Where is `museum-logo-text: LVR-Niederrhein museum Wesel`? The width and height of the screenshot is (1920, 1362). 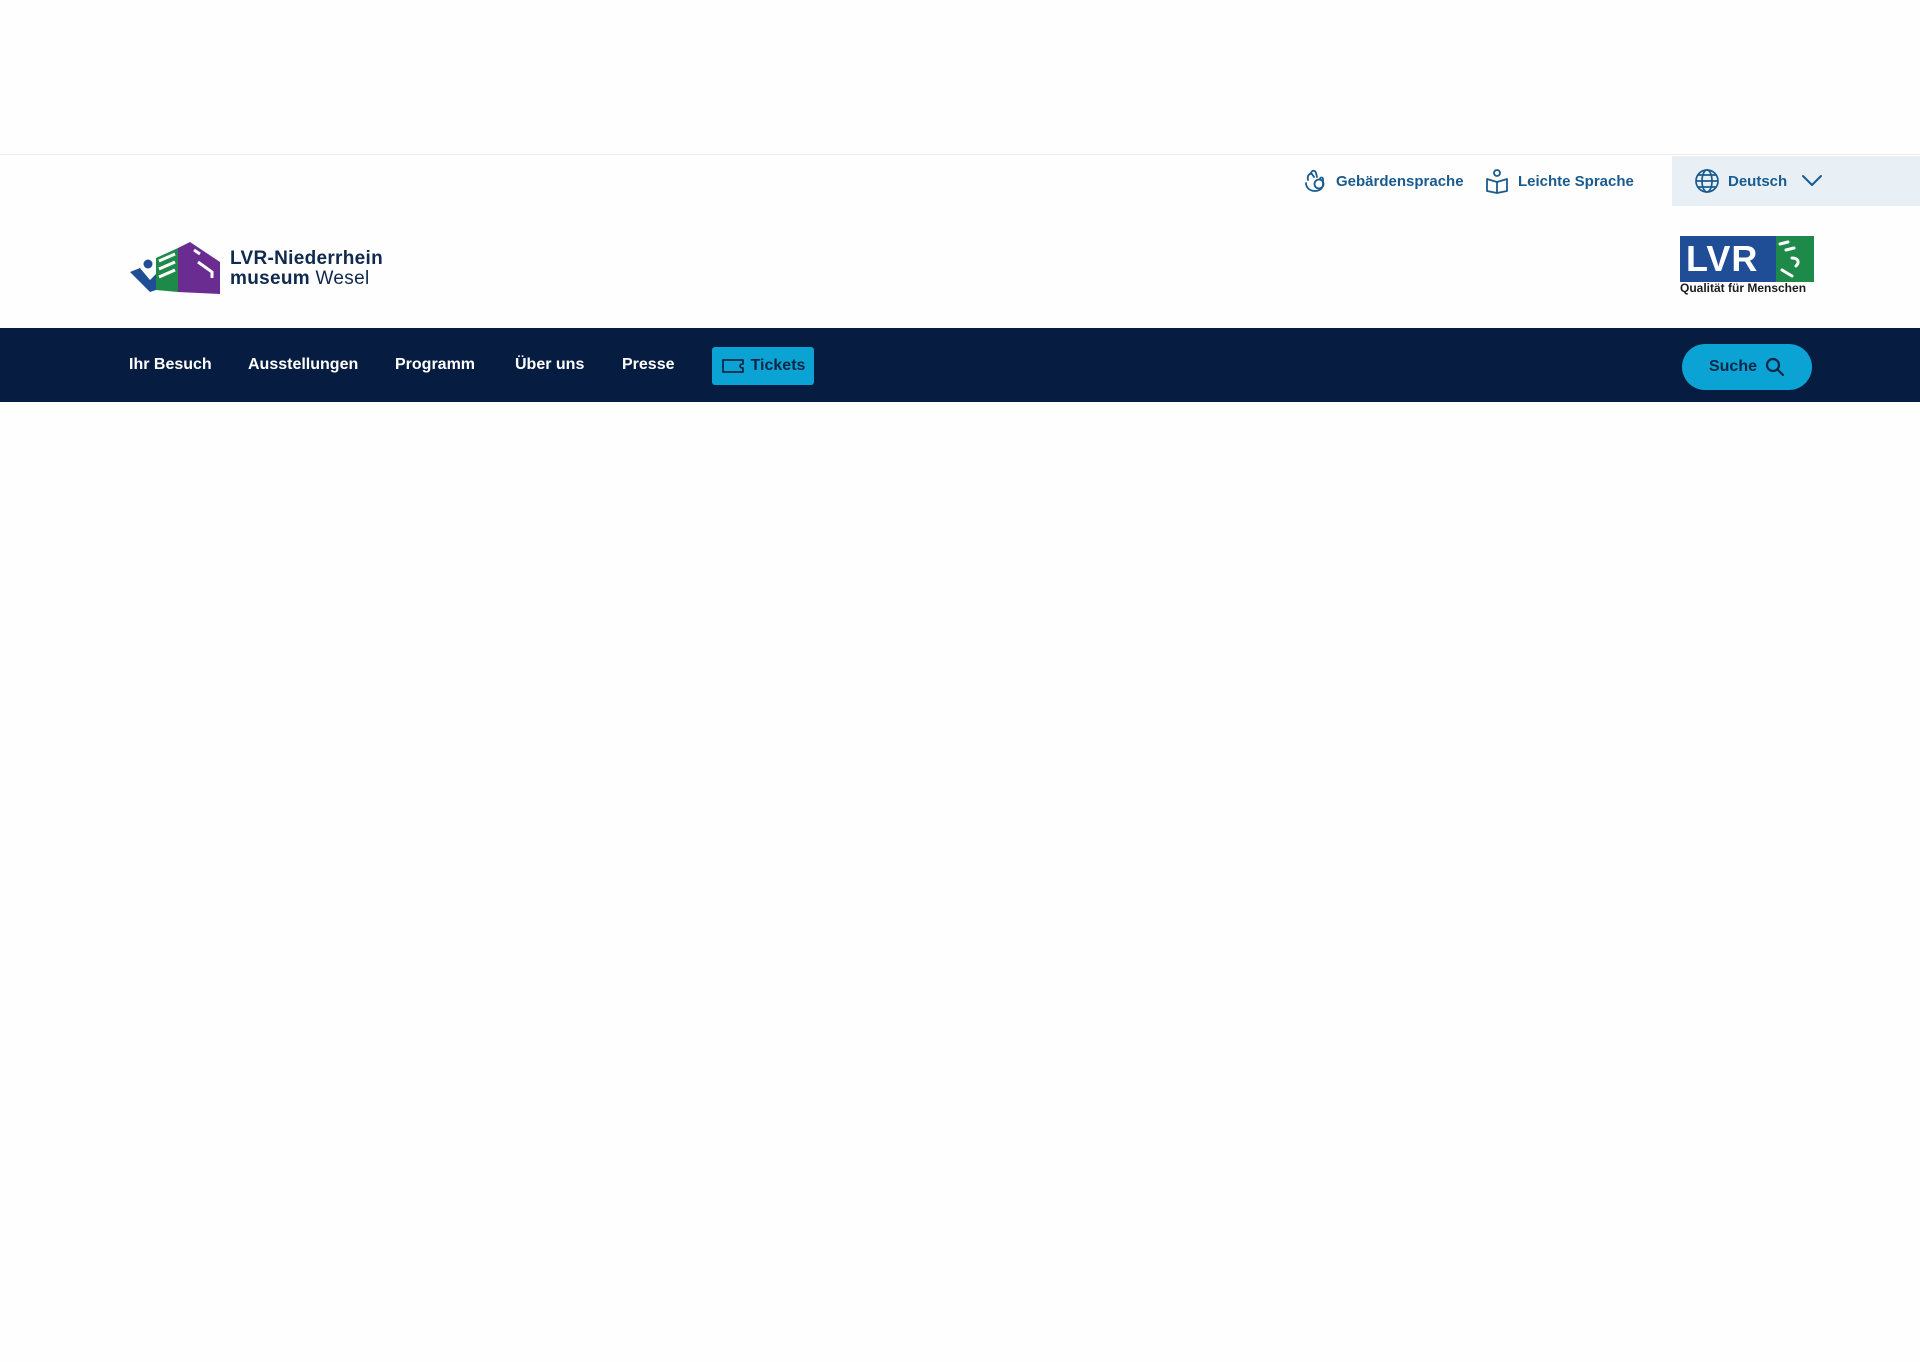
museum-logo-text: LVR-Niederrhein museum Wesel is located at coordinates (306, 269).